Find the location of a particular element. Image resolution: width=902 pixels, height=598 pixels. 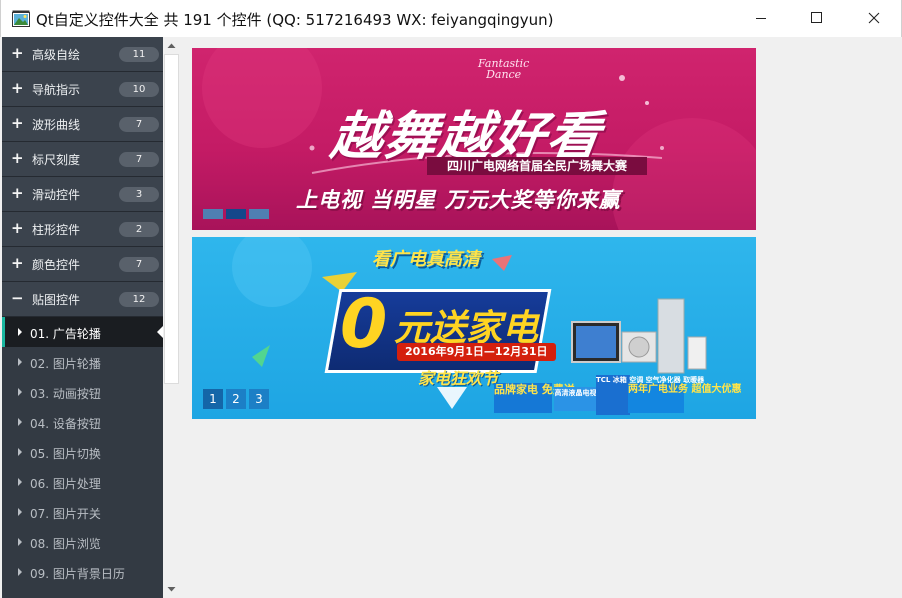

nav-group-label: 柱形控件 is located at coordinates (56, 230).